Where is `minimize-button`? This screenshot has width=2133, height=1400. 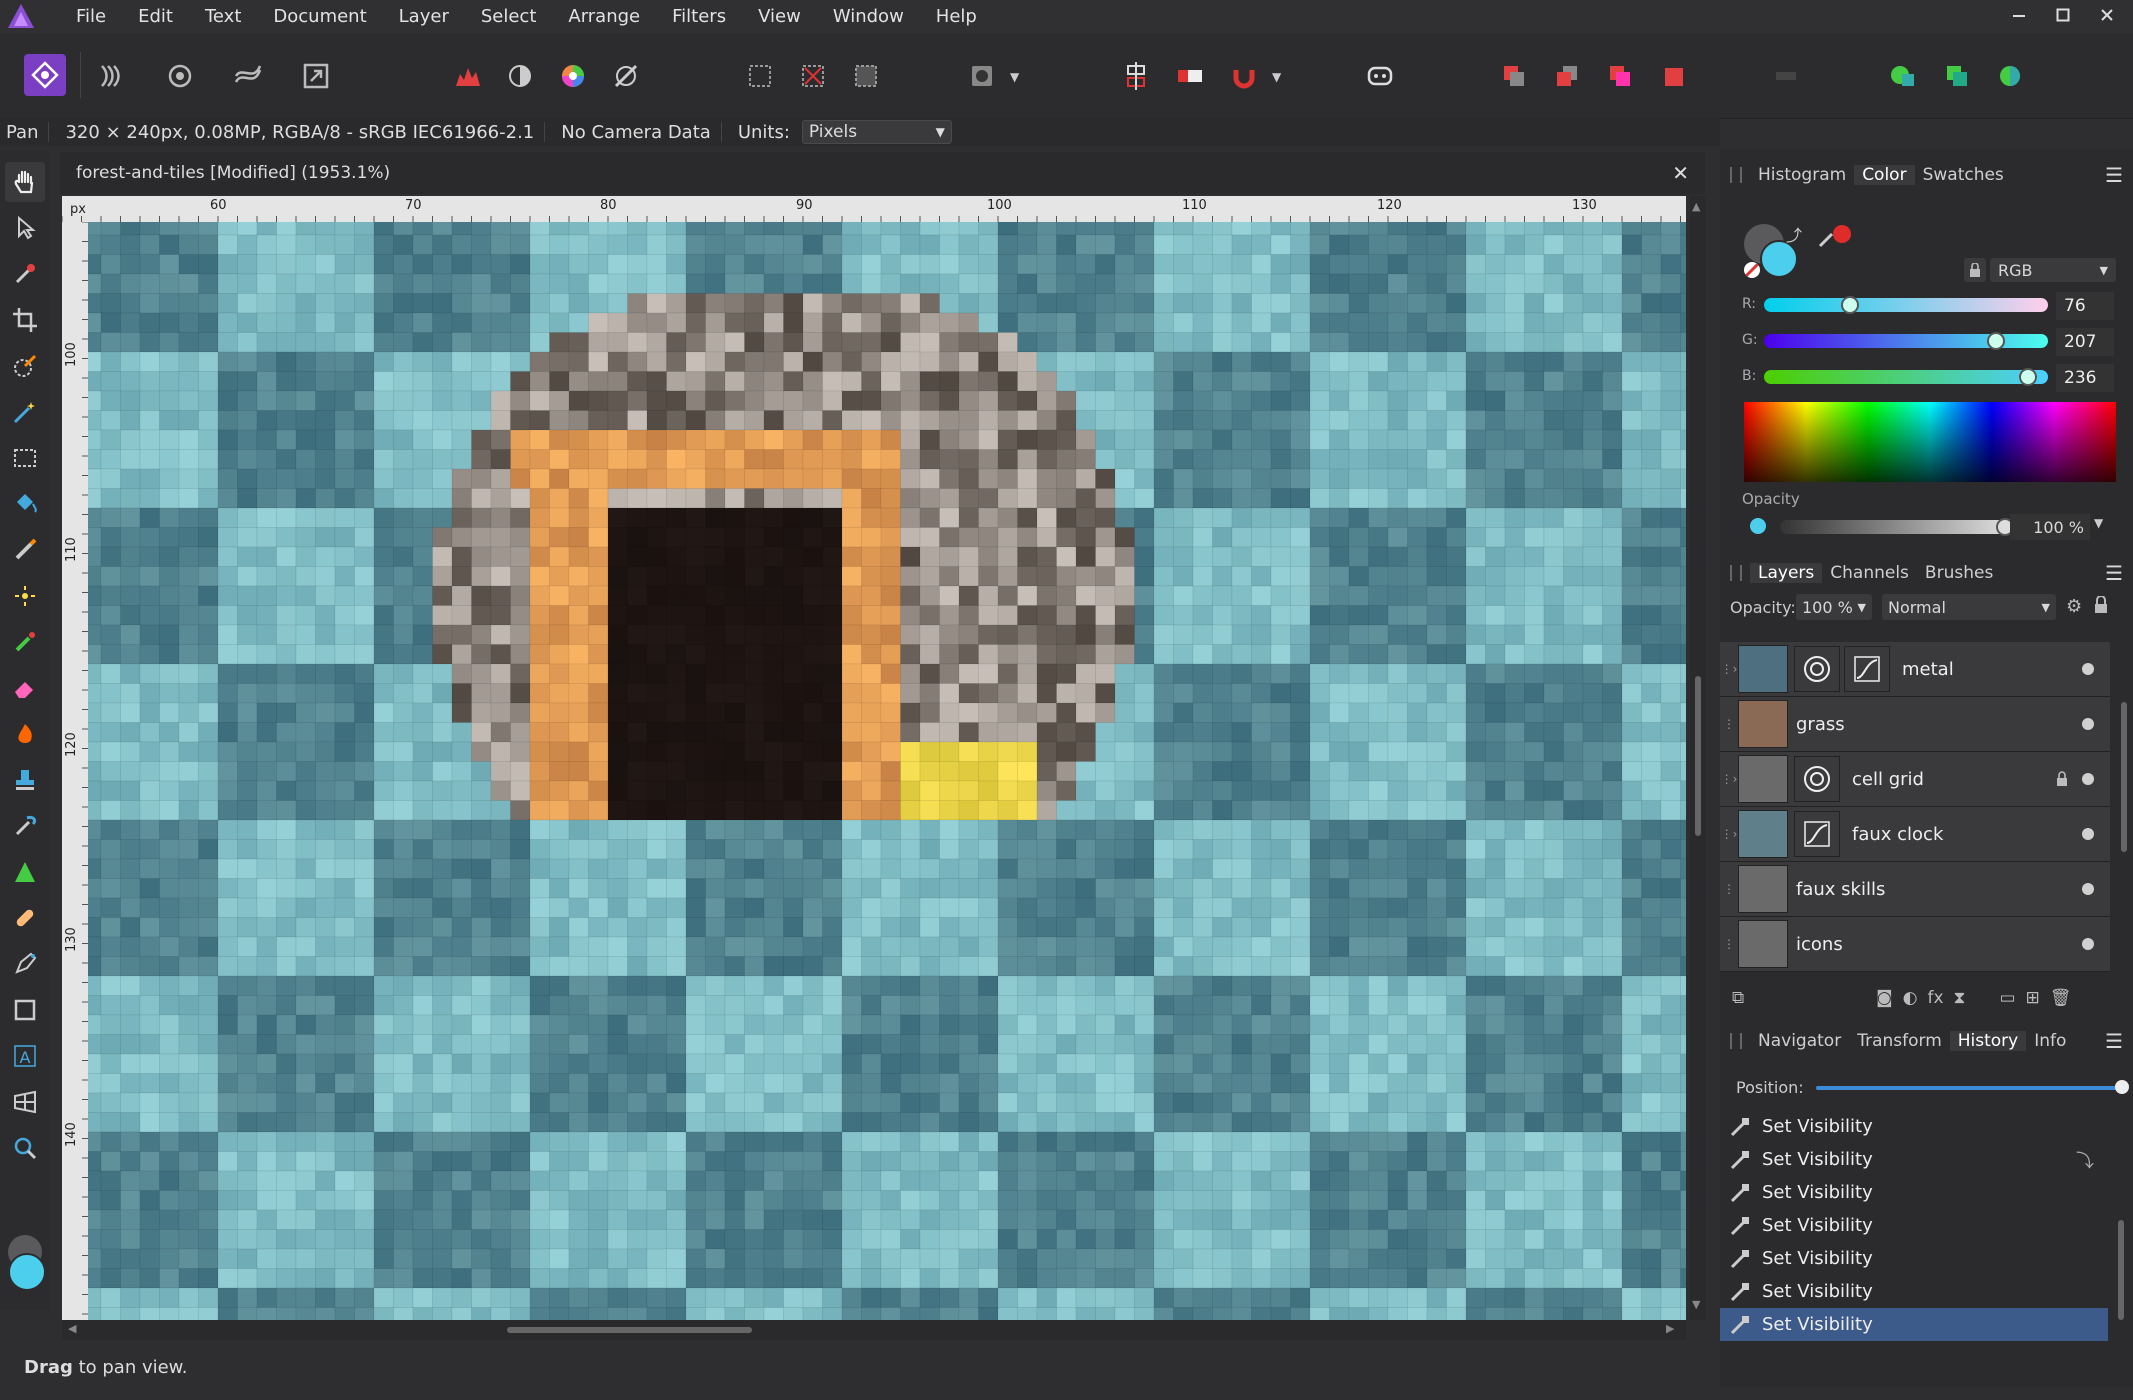 minimize-button is located at coordinates (2019, 15).